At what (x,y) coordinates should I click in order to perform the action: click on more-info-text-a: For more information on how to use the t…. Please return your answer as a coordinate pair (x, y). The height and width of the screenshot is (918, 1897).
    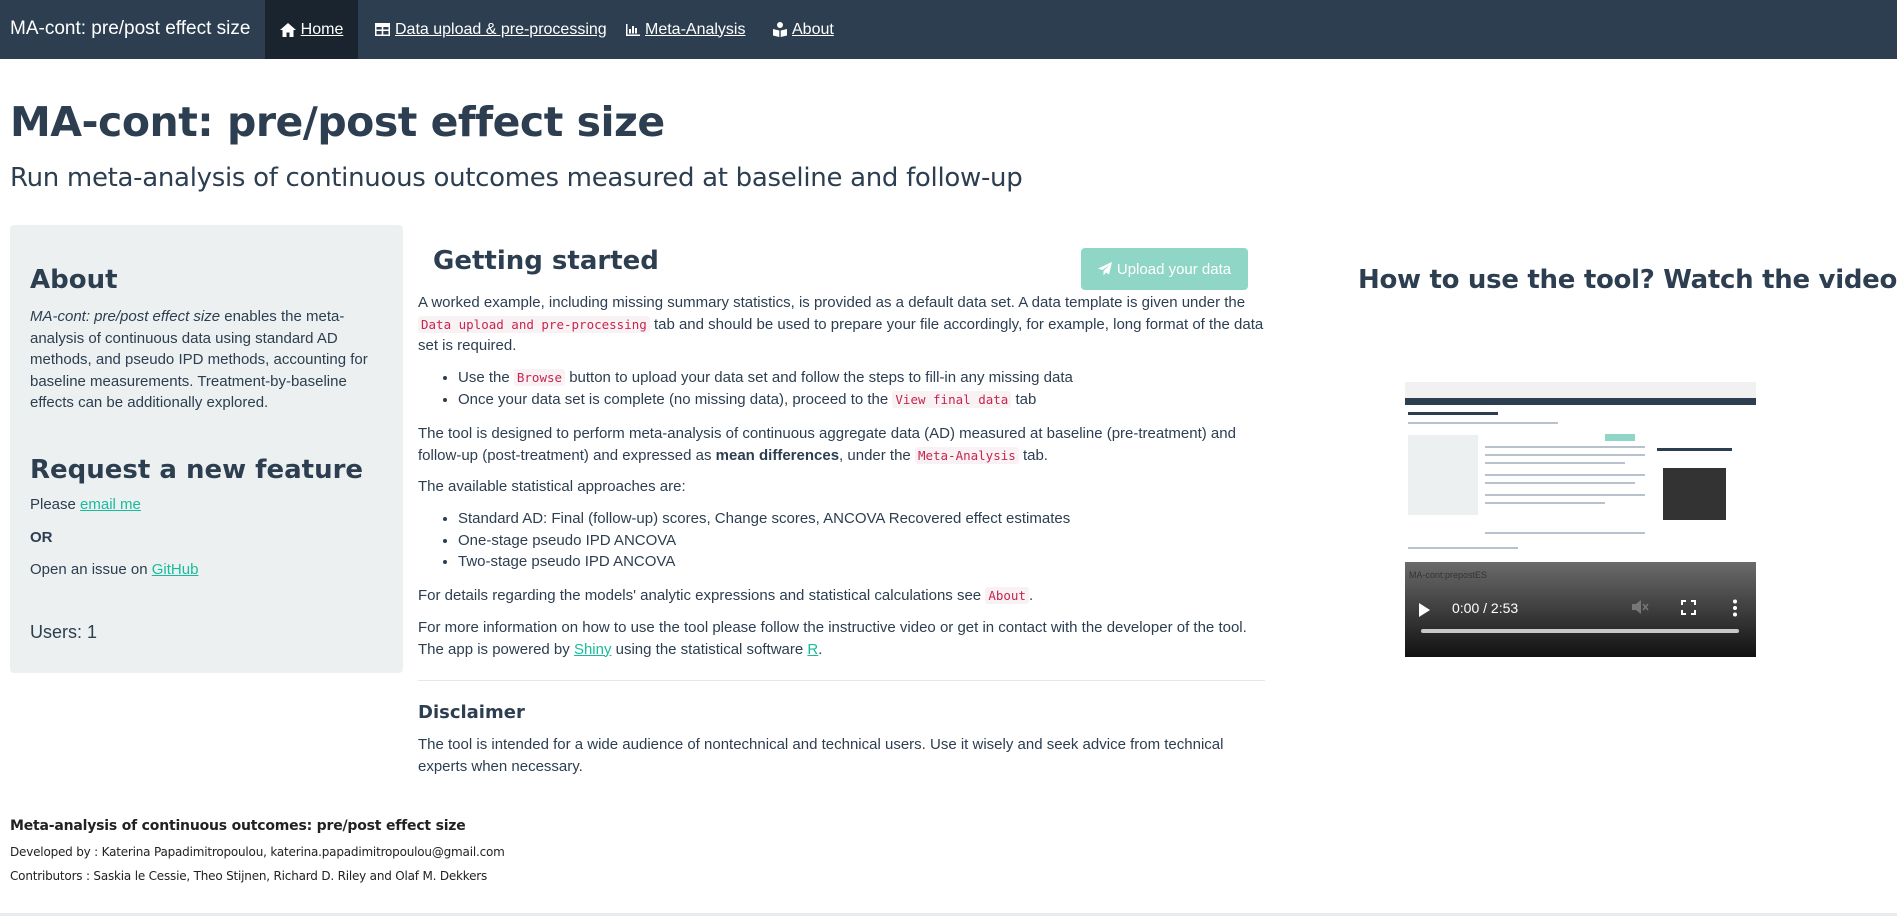
    Looking at the image, I should click on (832, 638).